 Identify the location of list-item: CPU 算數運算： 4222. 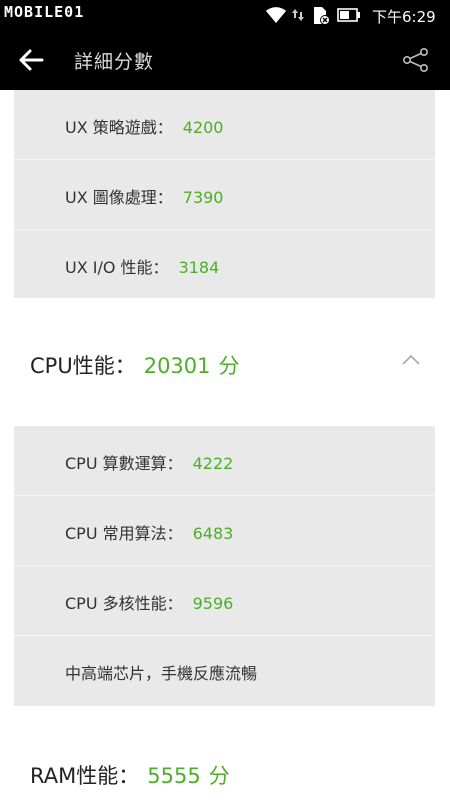
(224, 461).